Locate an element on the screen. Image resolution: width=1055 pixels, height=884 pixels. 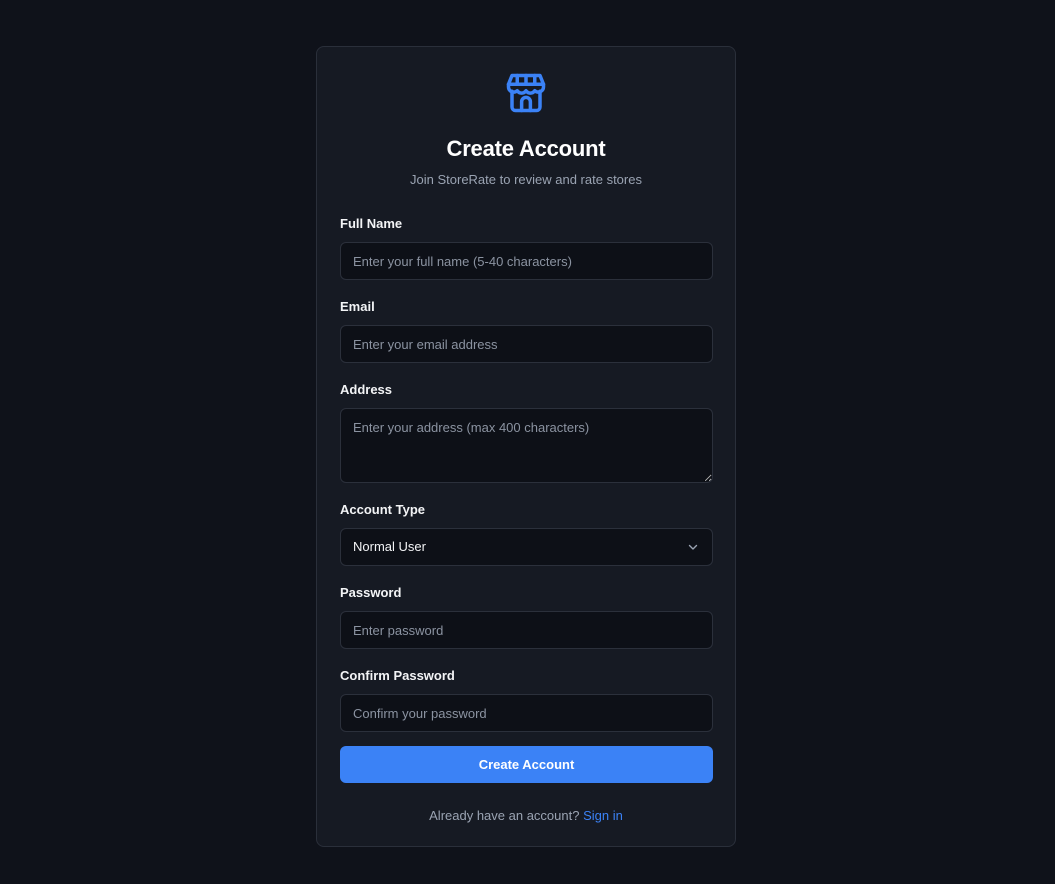
address-group: Address is located at coordinates (526, 432).